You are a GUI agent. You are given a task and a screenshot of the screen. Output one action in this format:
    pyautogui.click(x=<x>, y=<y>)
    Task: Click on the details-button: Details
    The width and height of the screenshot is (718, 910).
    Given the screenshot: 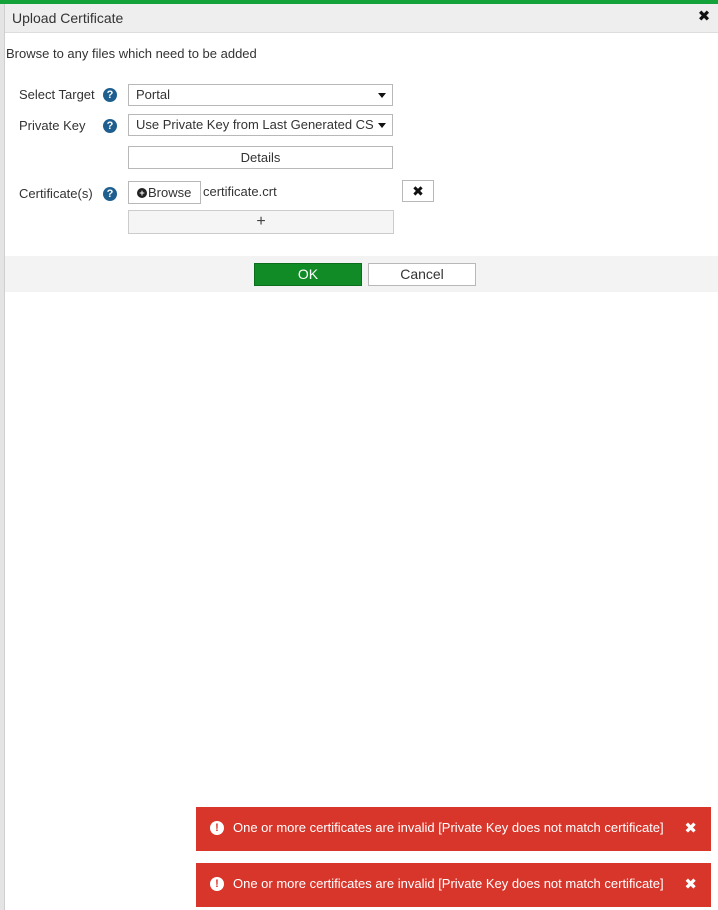 What is the action you would take?
    pyautogui.click(x=260, y=157)
    